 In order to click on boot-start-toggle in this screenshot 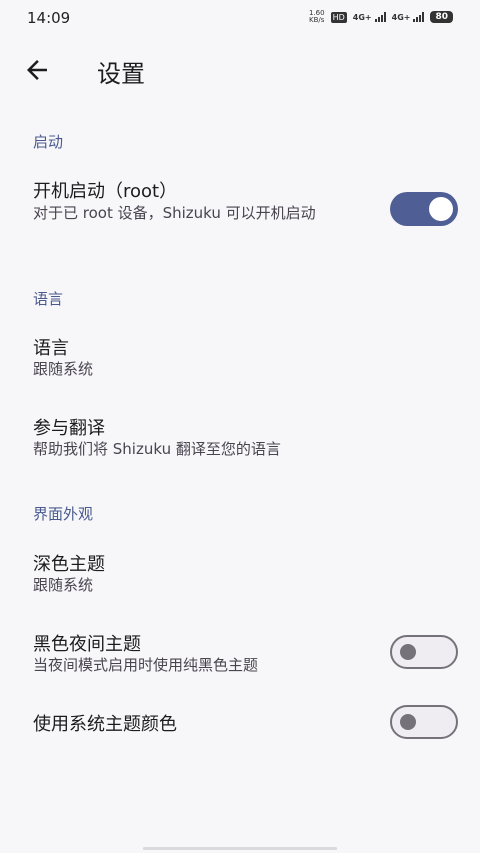, I will do `click(424, 209)`.